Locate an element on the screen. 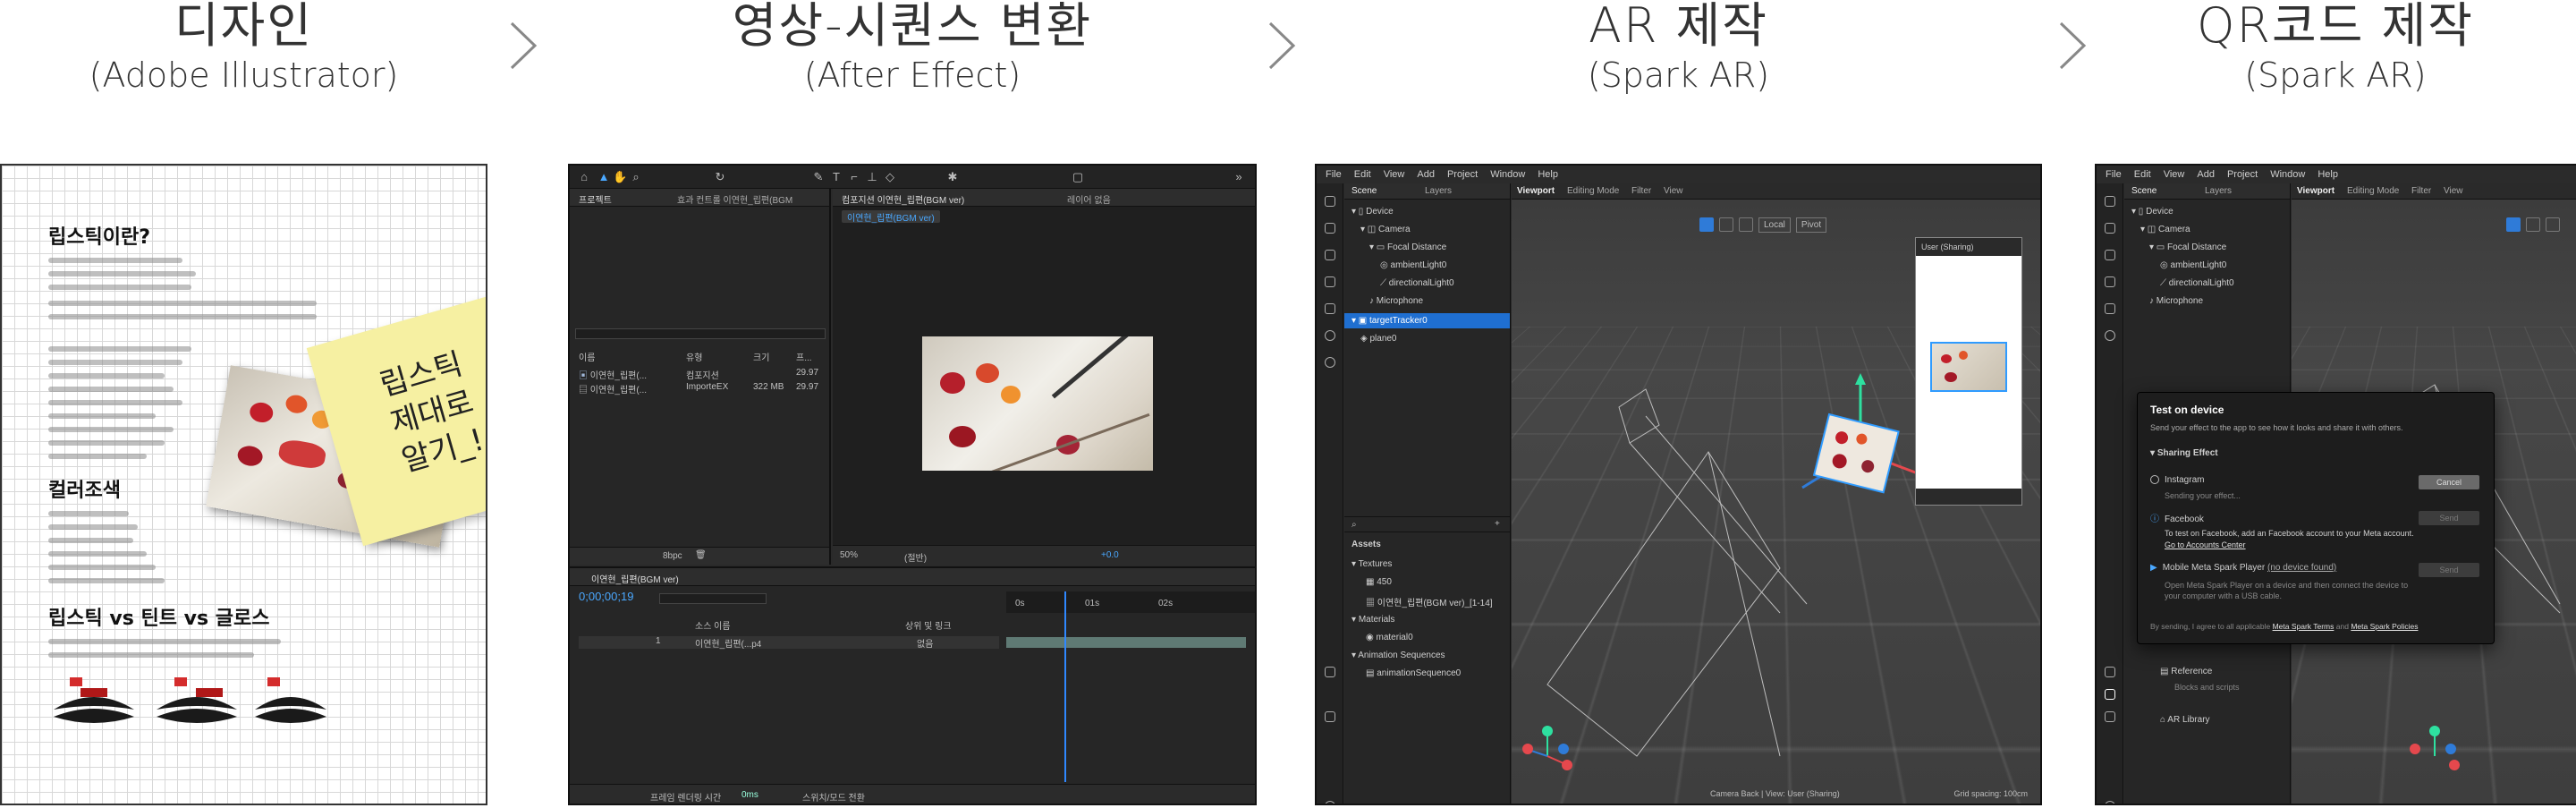  tree-target-tracker: ▾ ▣ targetTracker0 is located at coordinates (1427, 320).